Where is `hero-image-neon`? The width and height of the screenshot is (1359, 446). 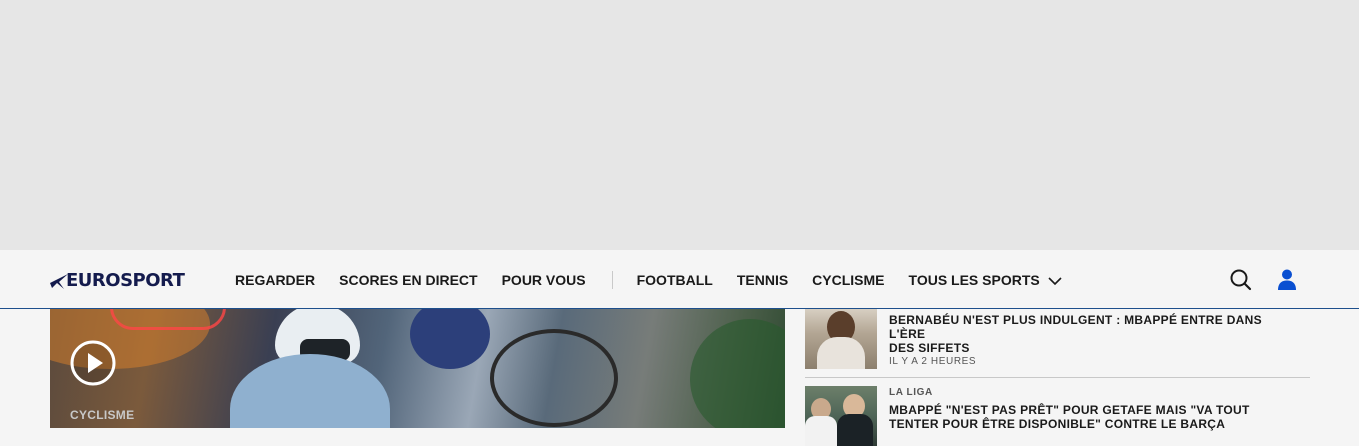
hero-image-neon is located at coordinates (168, 319).